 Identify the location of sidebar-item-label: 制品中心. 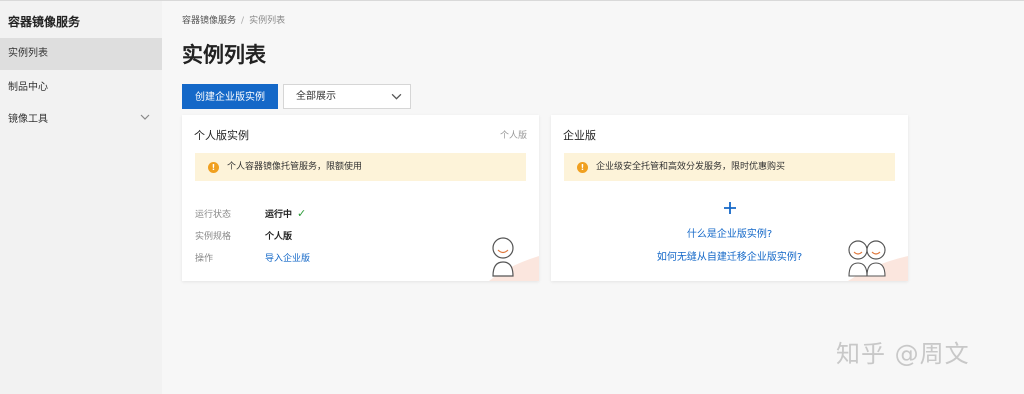
(28, 87).